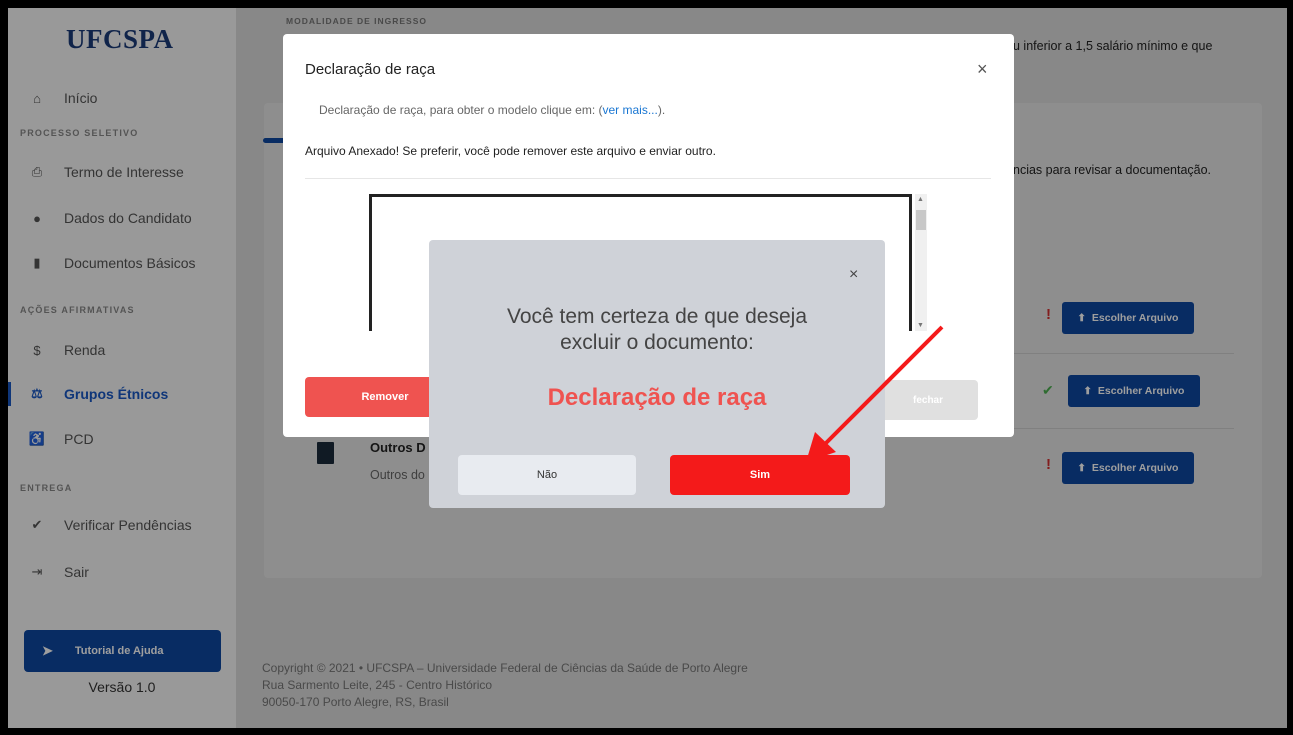 Image resolution: width=1293 pixels, height=735 pixels. What do you see at coordinates (875, 393) in the screenshot?
I see `annotation-arrow` at bounding box center [875, 393].